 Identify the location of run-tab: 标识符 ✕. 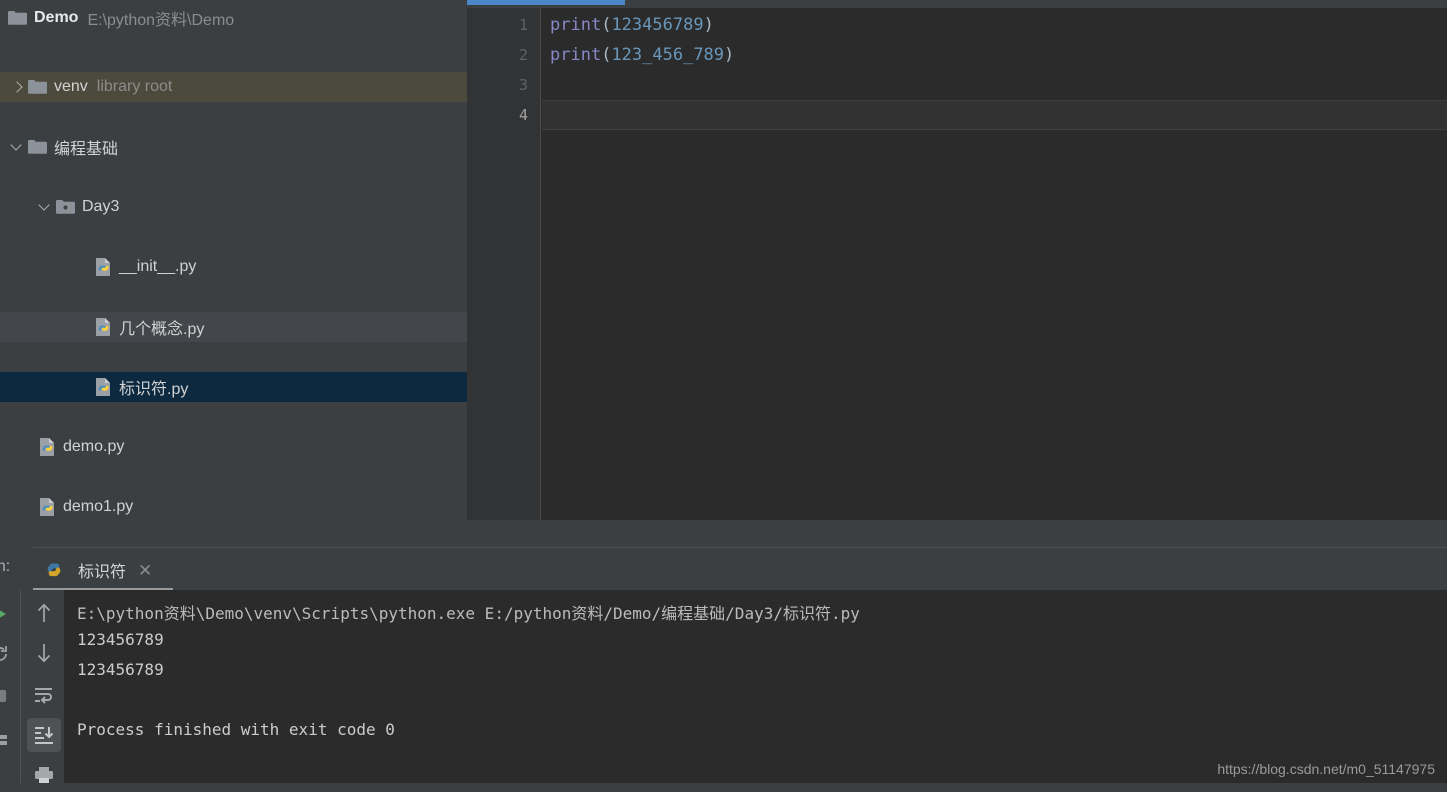
(97, 570).